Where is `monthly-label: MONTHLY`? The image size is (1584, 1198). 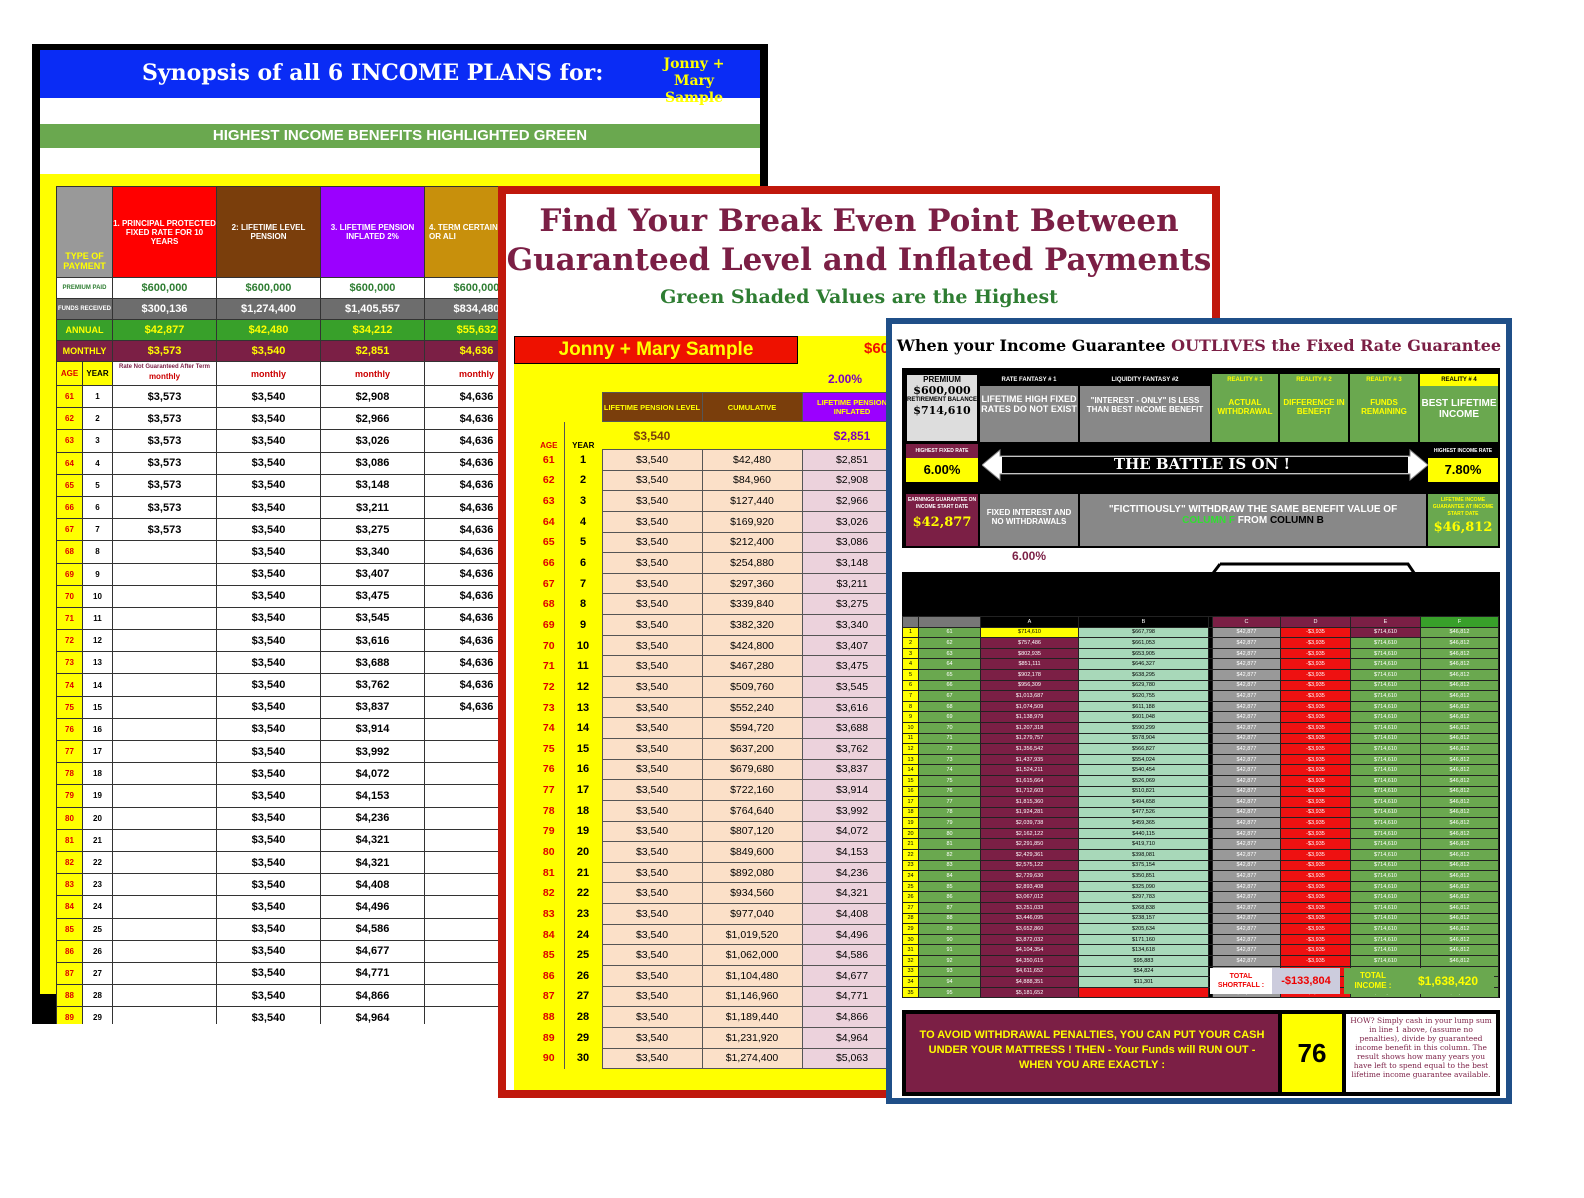
monthly-label: MONTHLY is located at coordinates (84, 351).